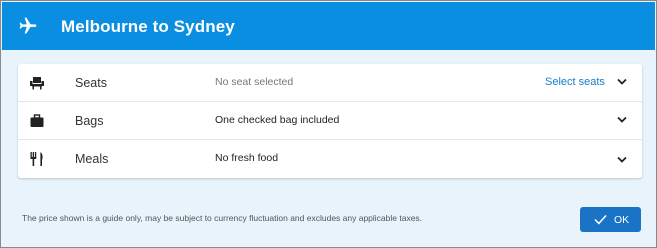 Image resolution: width=657 pixels, height=248 pixels. What do you see at coordinates (330, 83) in the screenshot?
I see `extras-row-seats: Seats No seat selected Select seats` at bounding box center [330, 83].